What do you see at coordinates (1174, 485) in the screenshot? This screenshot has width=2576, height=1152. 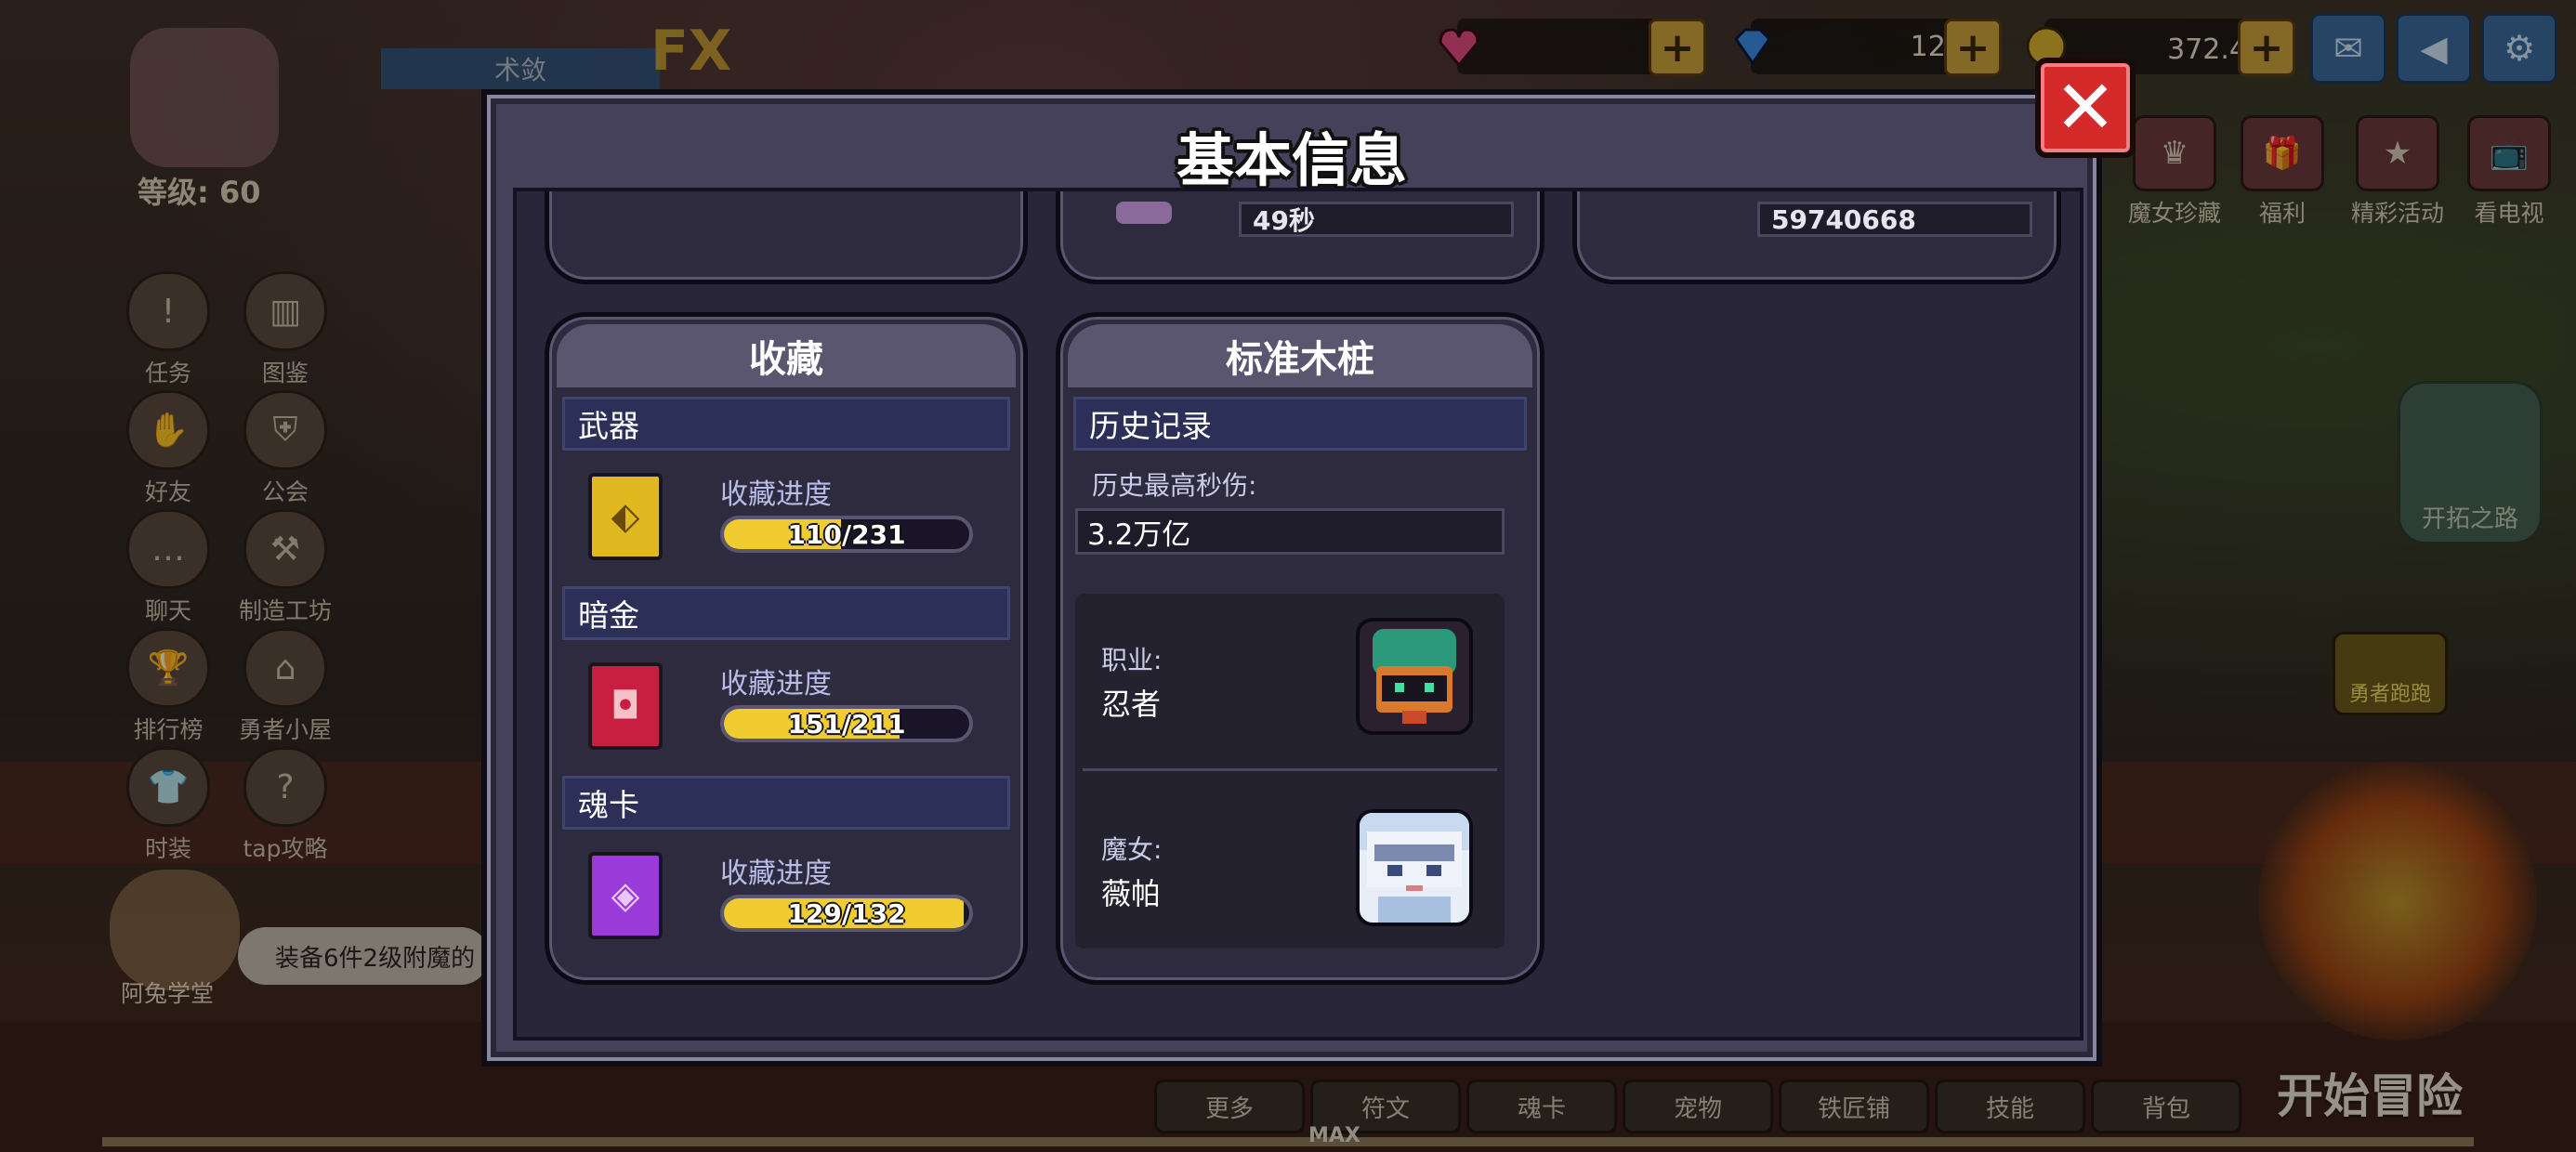 I see `max-dps-label: 历史最高秒伤:` at bounding box center [1174, 485].